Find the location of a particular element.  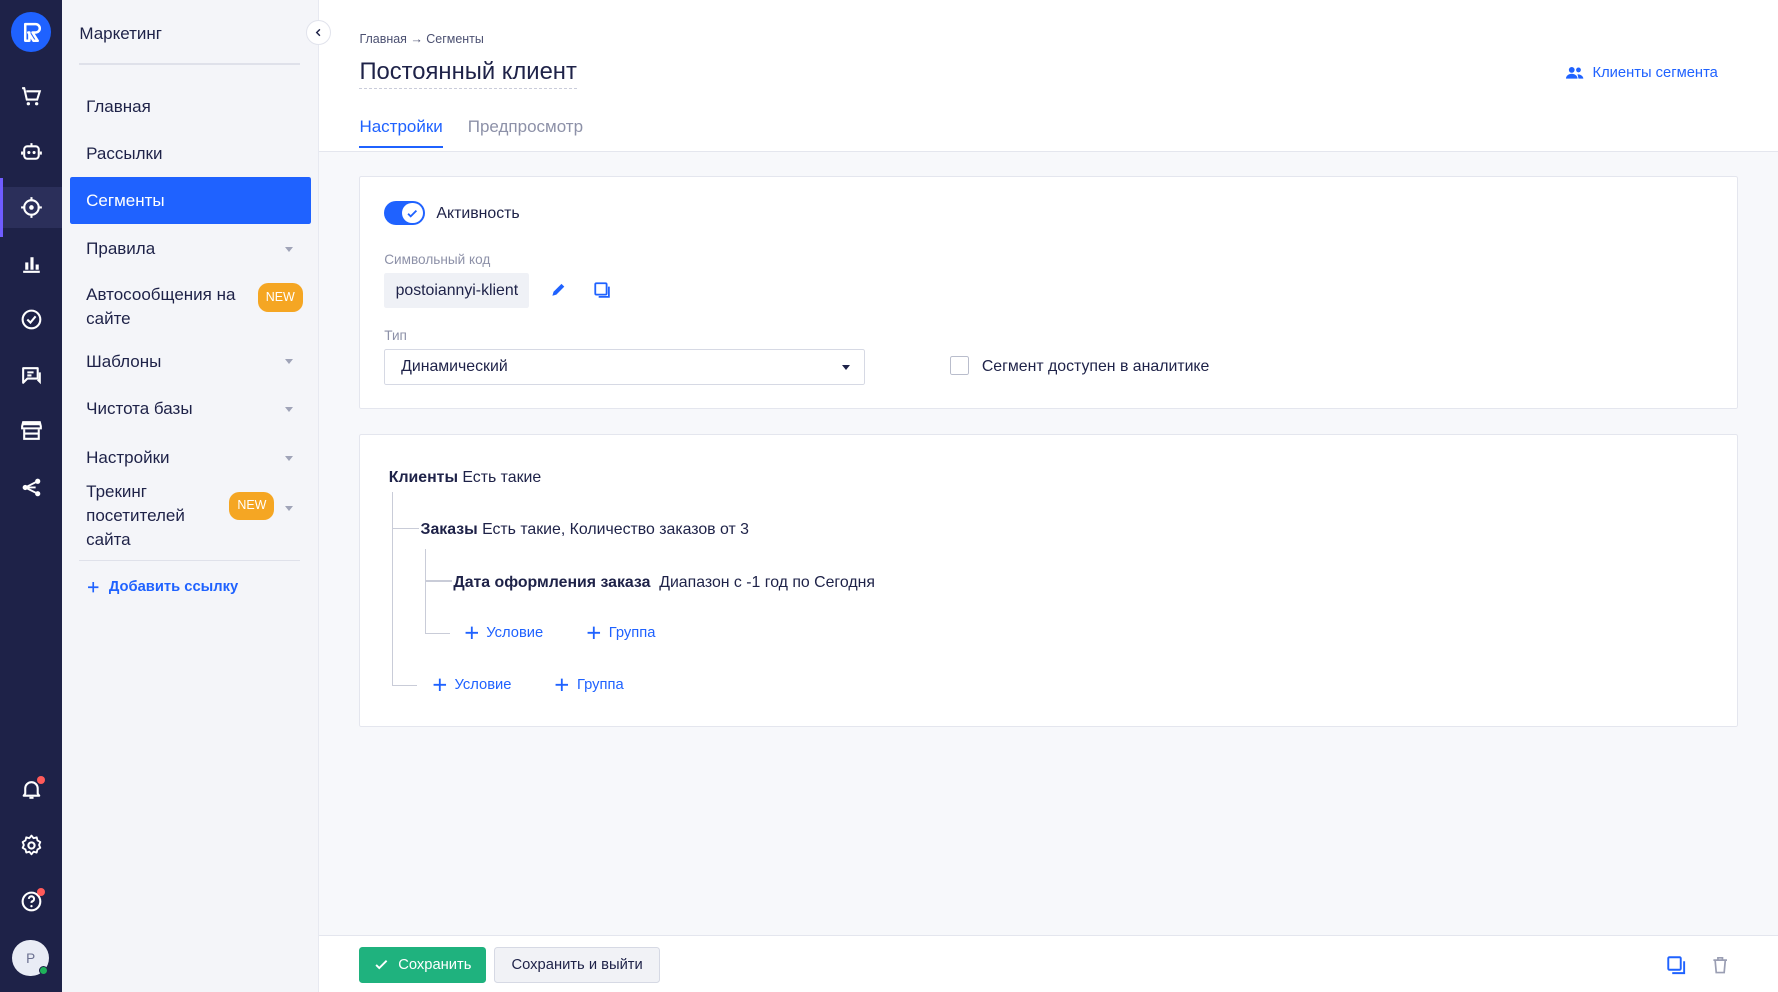

menu-item-templates: Шаблоны is located at coordinates (190, 362).